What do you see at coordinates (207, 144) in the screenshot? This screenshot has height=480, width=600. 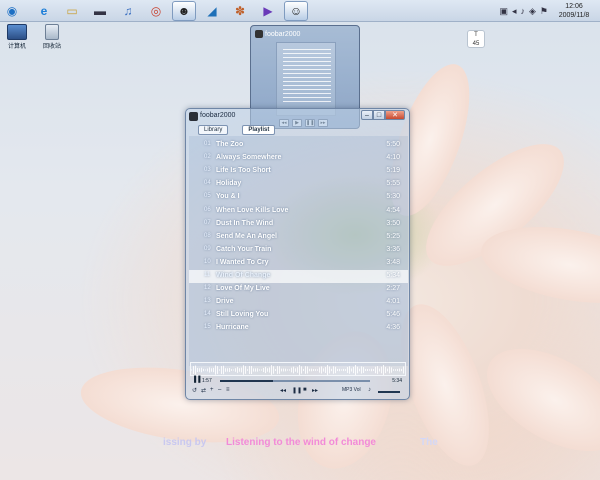 I see `track-number: 01` at bounding box center [207, 144].